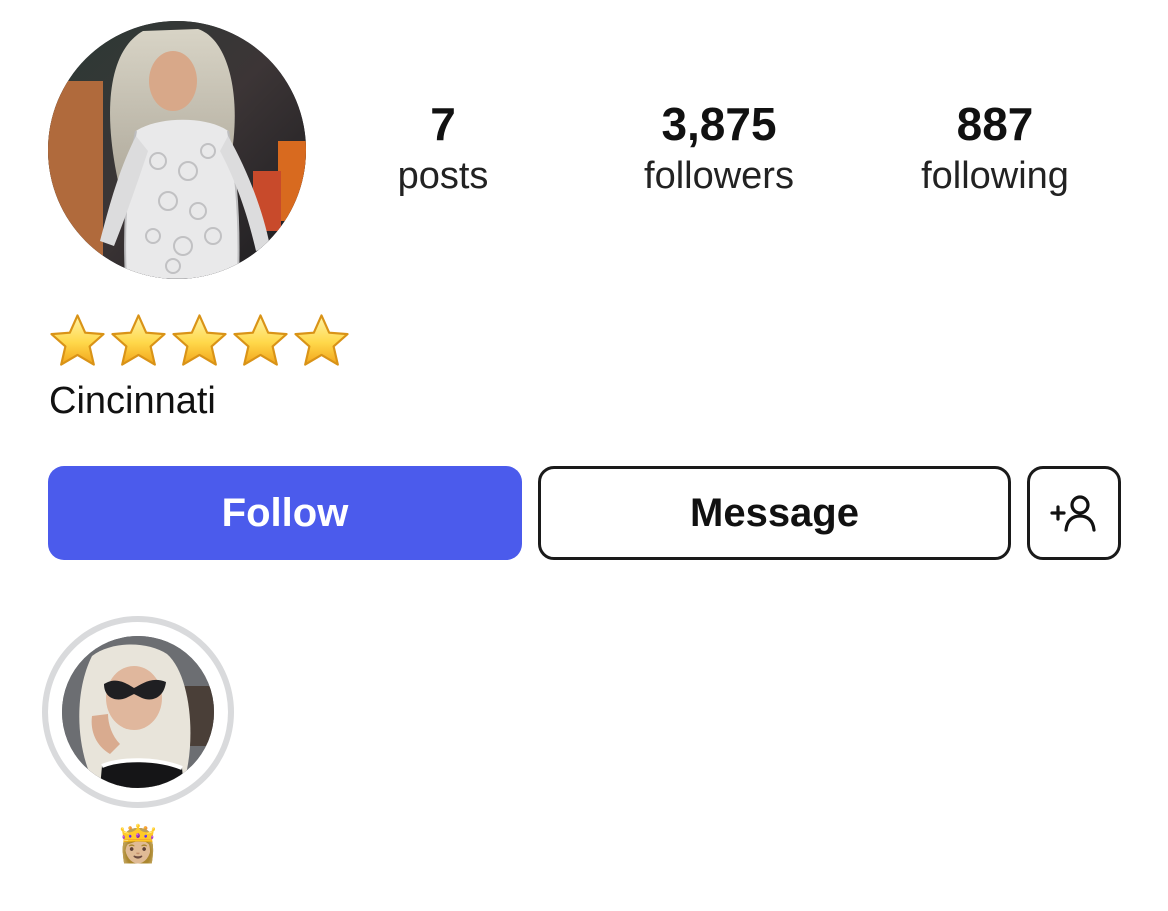  I want to click on highlight-title: 👸🏼, so click(138, 843).